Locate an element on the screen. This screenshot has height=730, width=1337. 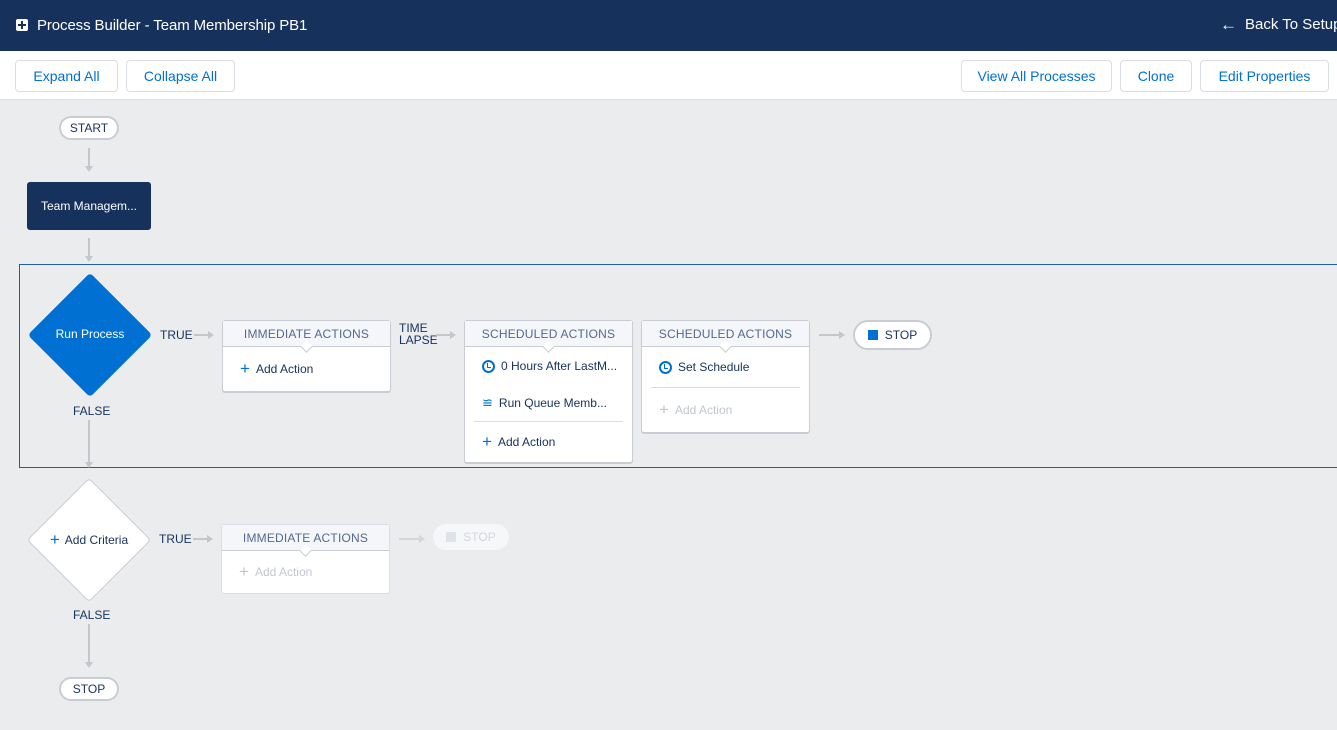
back-to-setup-label: Back To Setup is located at coordinates (1291, 24).